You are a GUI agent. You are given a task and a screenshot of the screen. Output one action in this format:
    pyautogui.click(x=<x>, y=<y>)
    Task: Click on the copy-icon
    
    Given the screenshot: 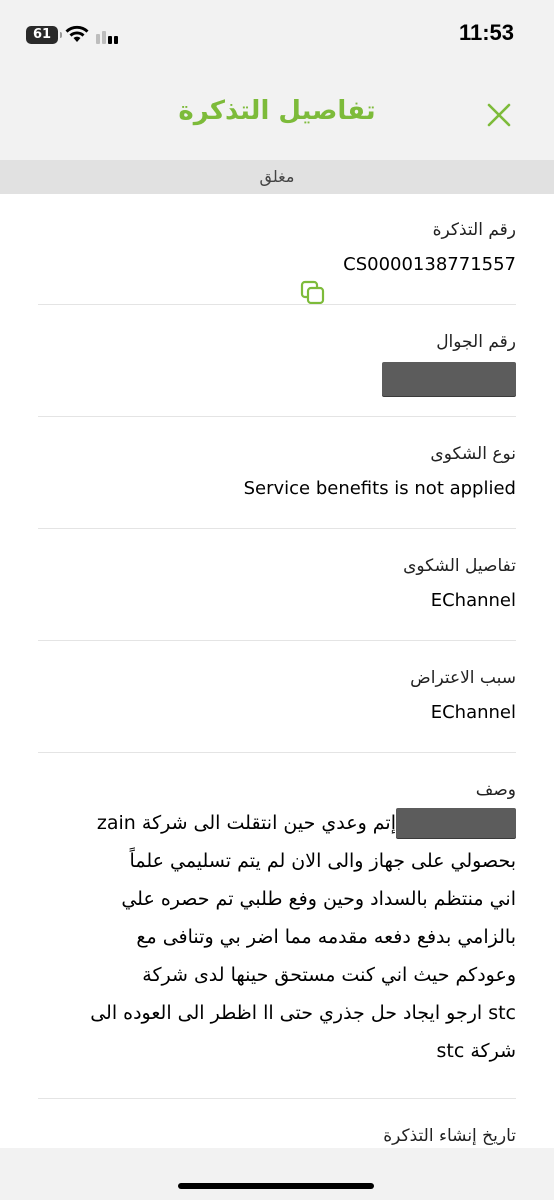 What is the action you would take?
    pyautogui.click(x=313, y=293)
    